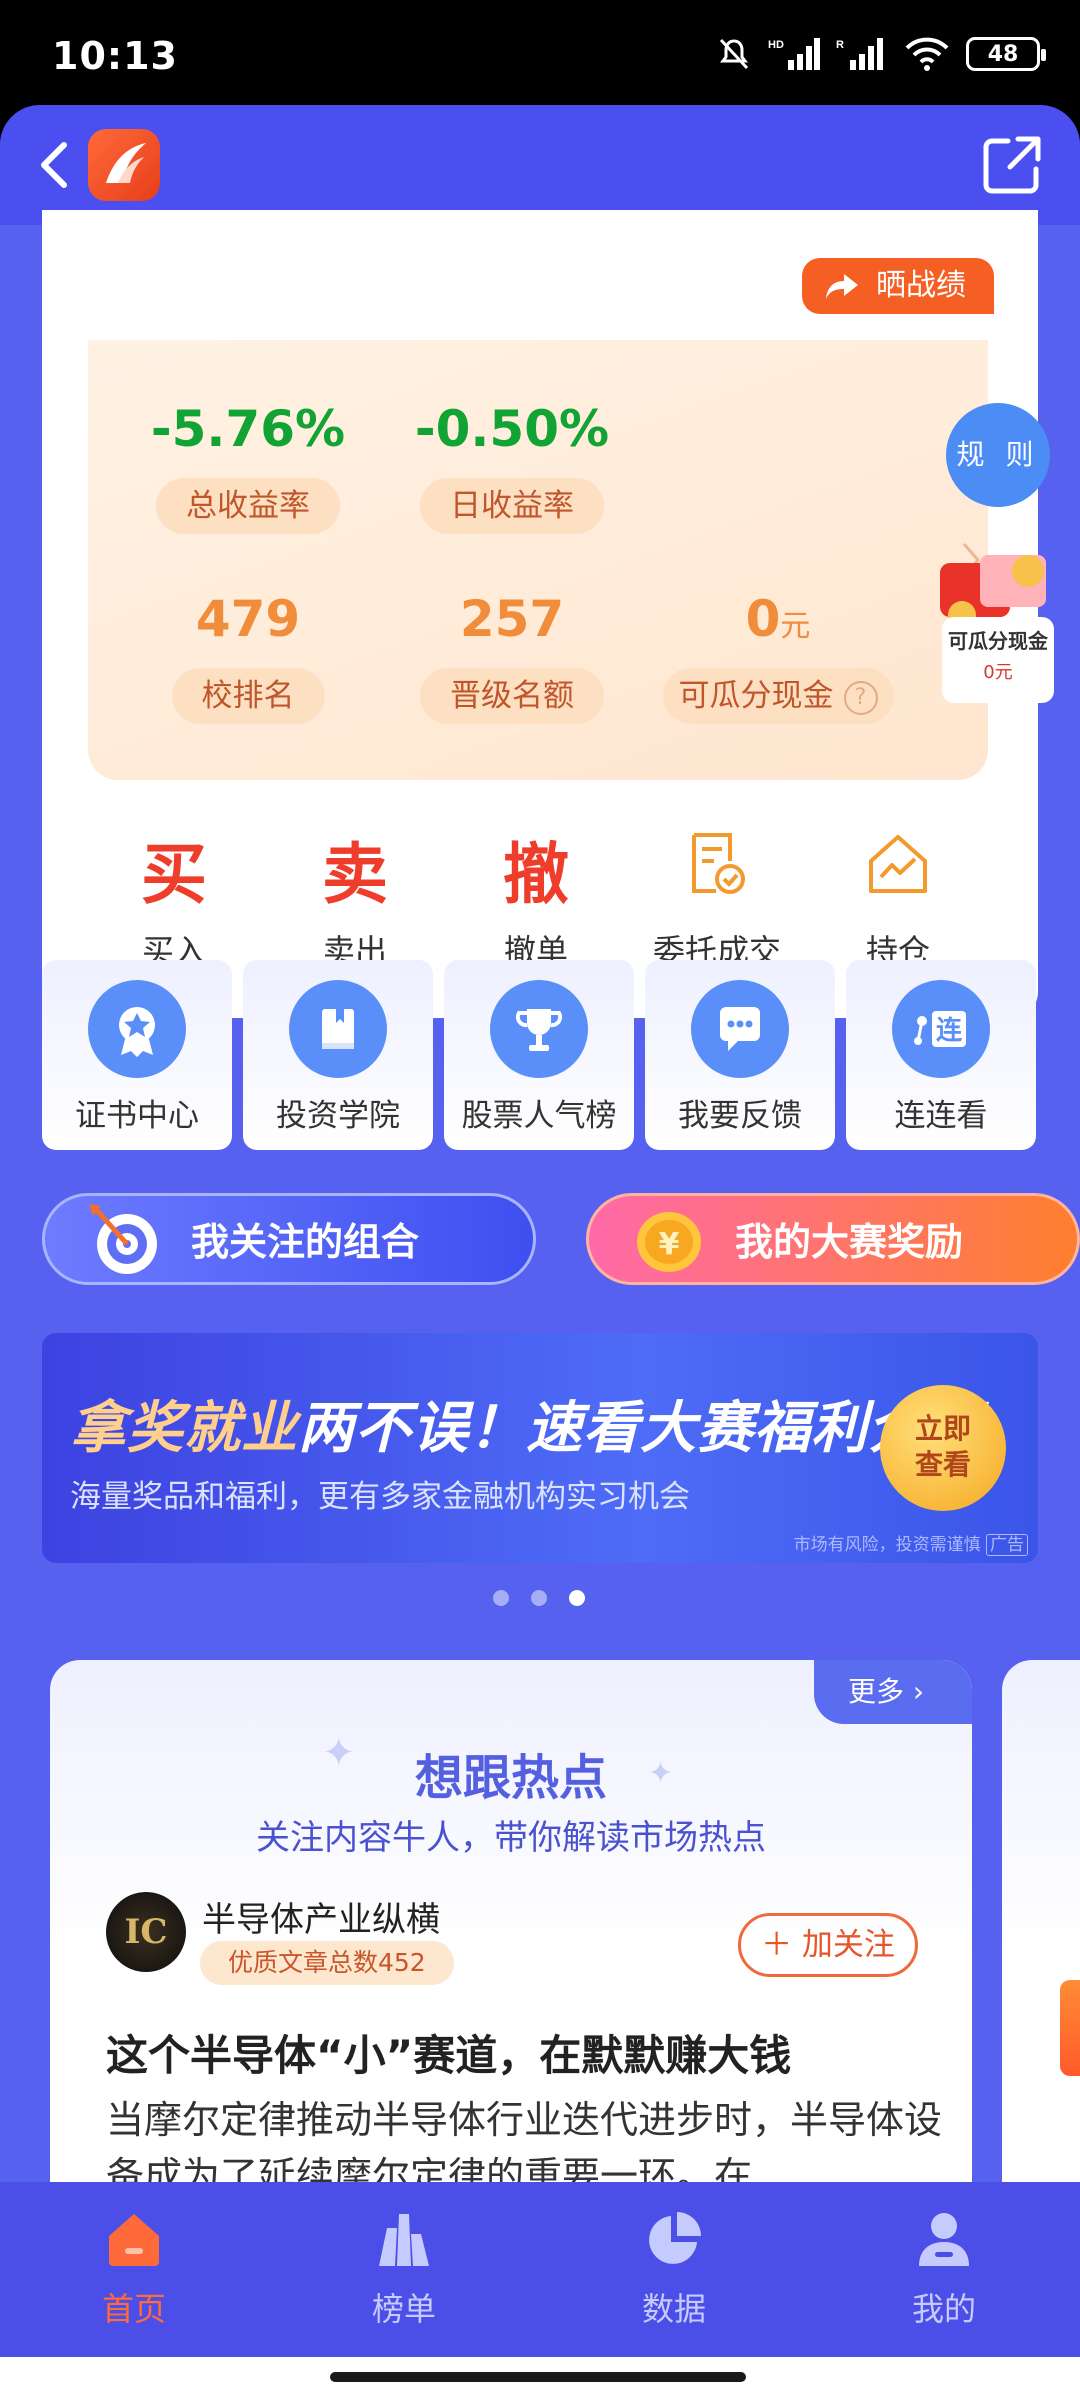 This screenshot has width=1080, height=2400. Describe the element at coordinates (776, 45) in the screenshot. I see `svg-text: HD` at that location.